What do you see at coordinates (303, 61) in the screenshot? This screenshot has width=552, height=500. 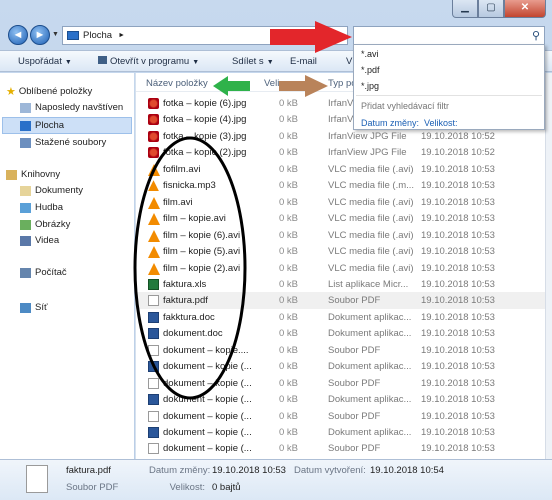 I see `email-button: E-mail` at bounding box center [303, 61].